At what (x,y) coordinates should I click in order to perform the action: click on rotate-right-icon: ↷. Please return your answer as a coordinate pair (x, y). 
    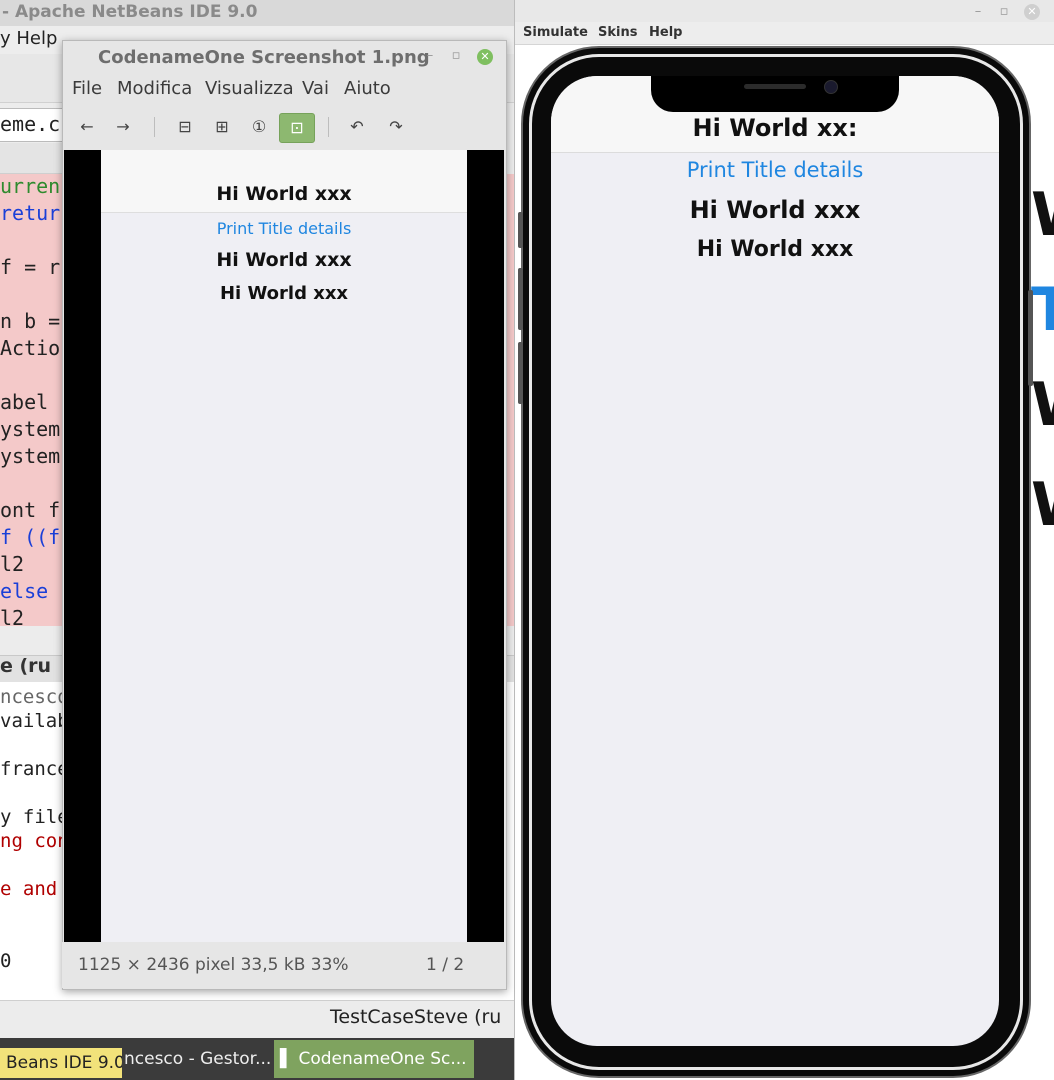
    Looking at the image, I should click on (396, 127).